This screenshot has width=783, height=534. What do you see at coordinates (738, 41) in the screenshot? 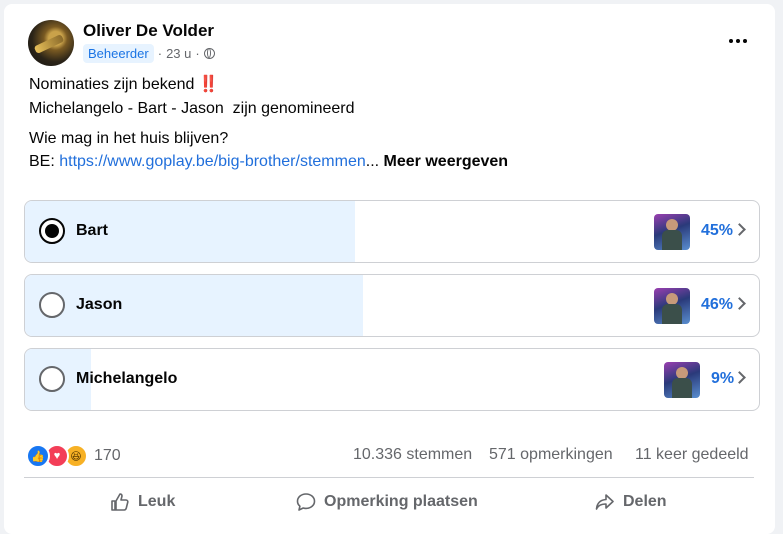
I see `more-options-button` at bounding box center [738, 41].